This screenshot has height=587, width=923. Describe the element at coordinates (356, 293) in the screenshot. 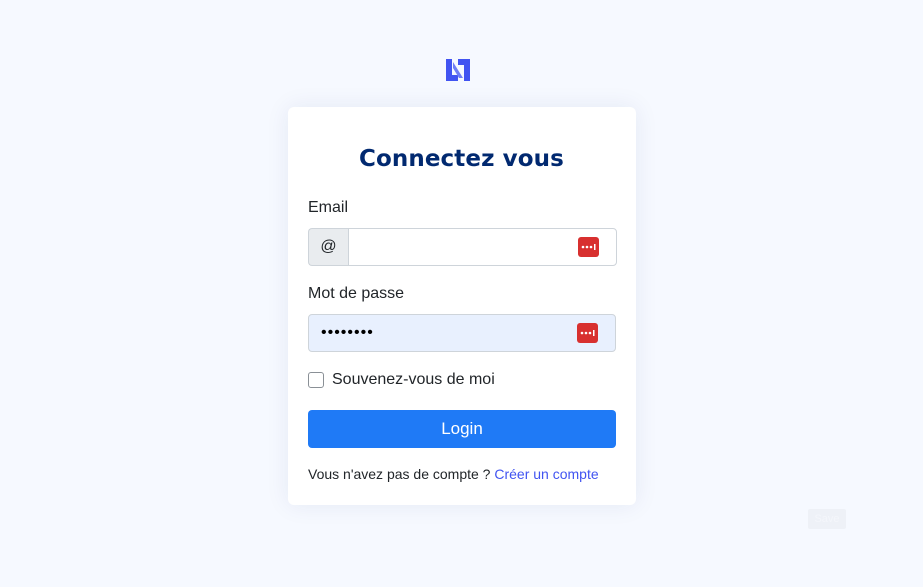

I see `password-label: Mot de passe` at that location.